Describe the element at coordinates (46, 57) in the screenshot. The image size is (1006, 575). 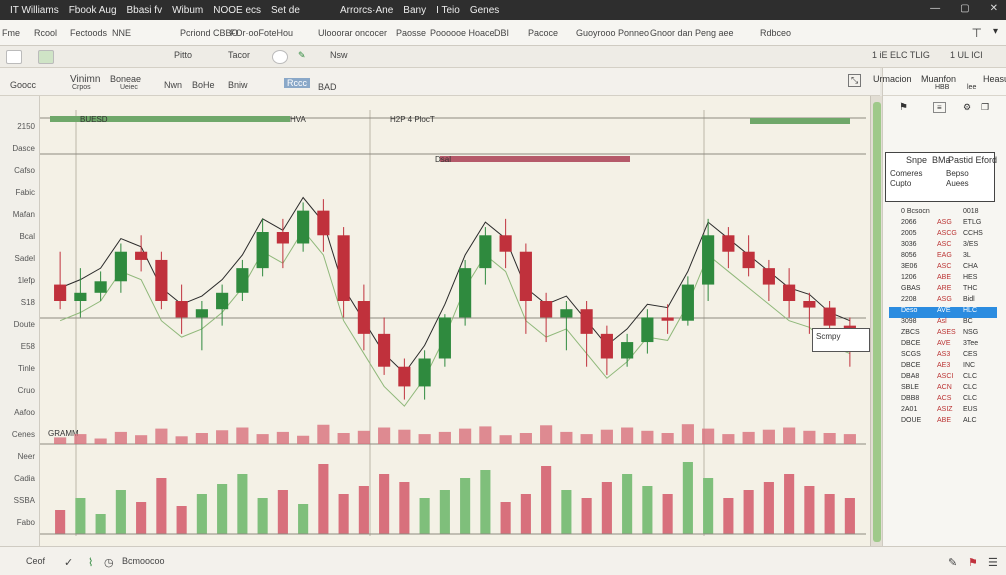
I see `chart-type-icon` at that location.